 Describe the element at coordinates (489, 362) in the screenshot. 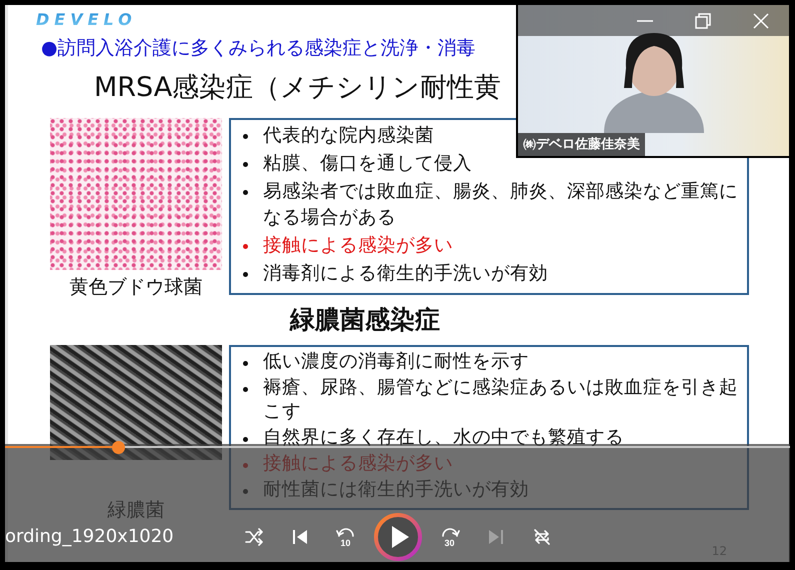

I see `bullet-point: 低い濃度の消毒剤に耐性を示す` at that location.